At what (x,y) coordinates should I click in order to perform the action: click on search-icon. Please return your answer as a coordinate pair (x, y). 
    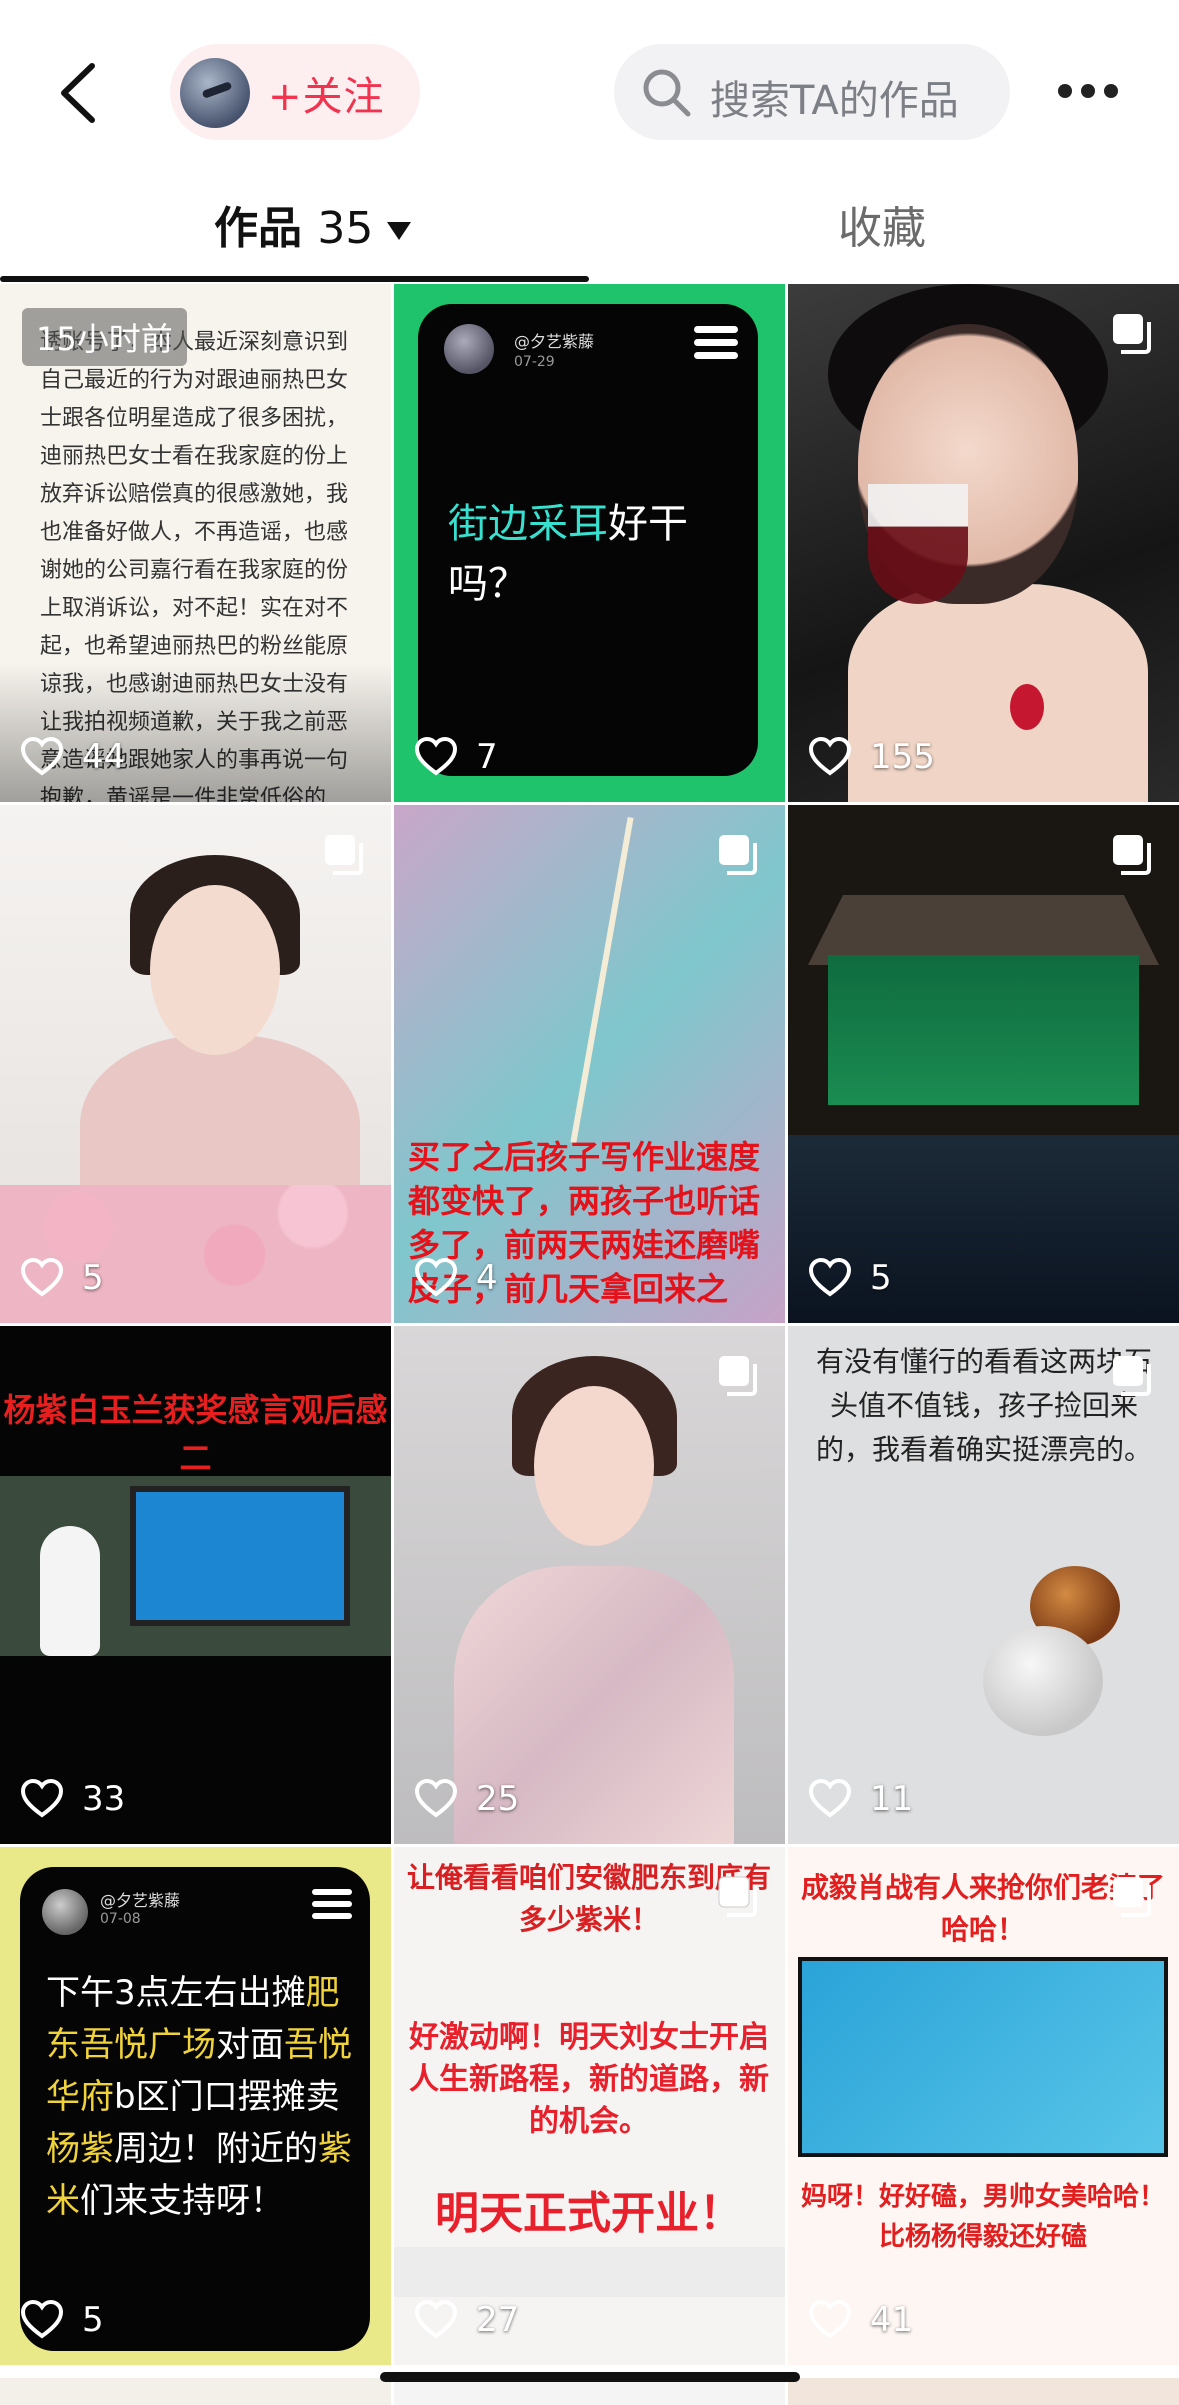
    Looking at the image, I should click on (667, 93).